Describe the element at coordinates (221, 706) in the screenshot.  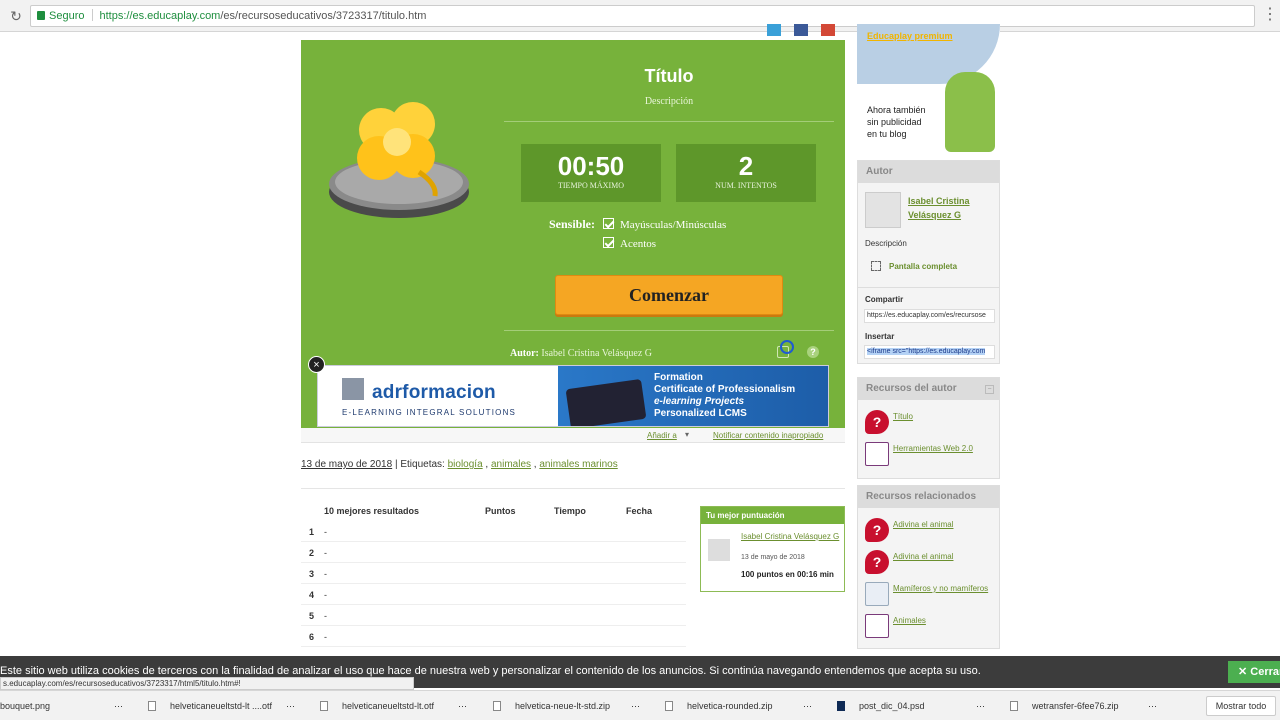
I see `download-filename: helveticaneueltstd-lt ....otf` at that location.